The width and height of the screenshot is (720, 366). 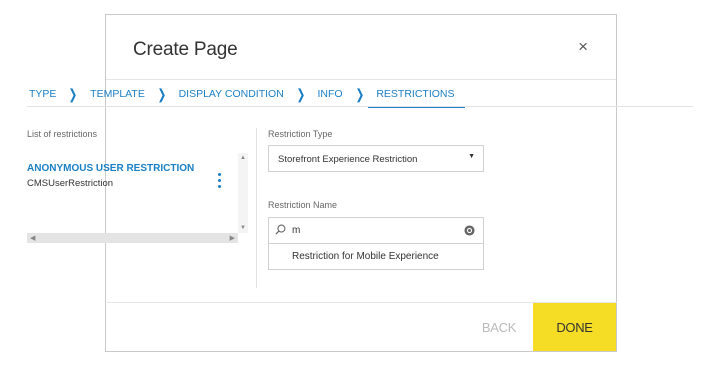 What do you see at coordinates (70, 183) in the screenshot?
I see `restriction-item-type: CMSUserRestriction` at bounding box center [70, 183].